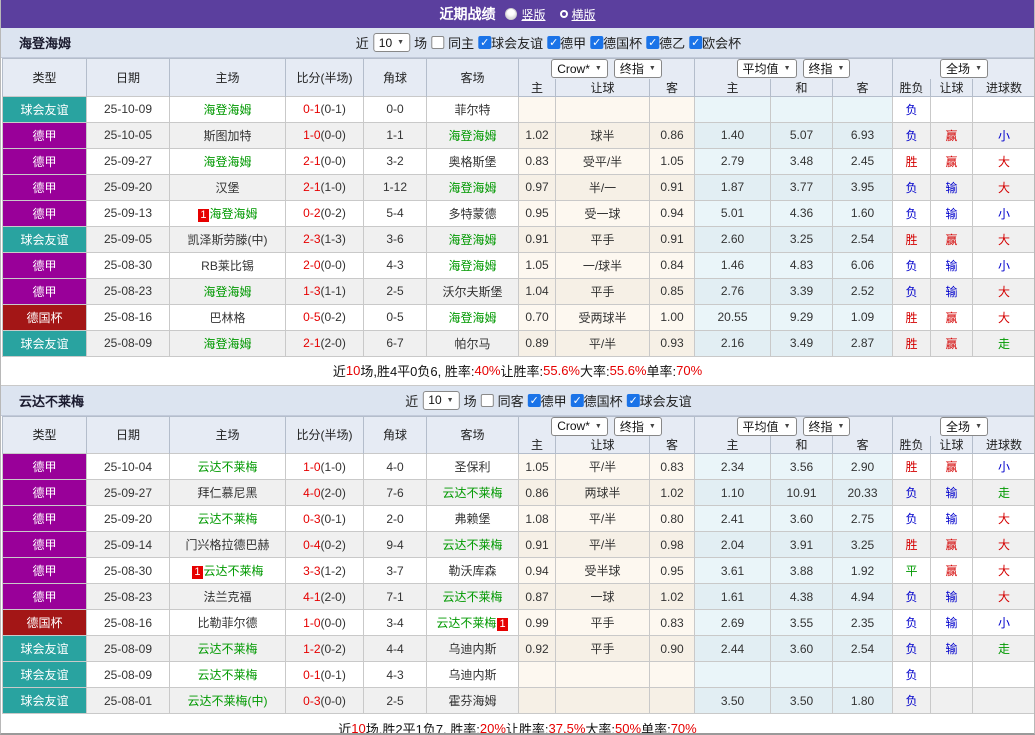 Image resolution: width=1035 pixels, height=735 pixels. Describe the element at coordinates (395, 674) in the screenshot. I see `corner-score: 4-3` at that location.